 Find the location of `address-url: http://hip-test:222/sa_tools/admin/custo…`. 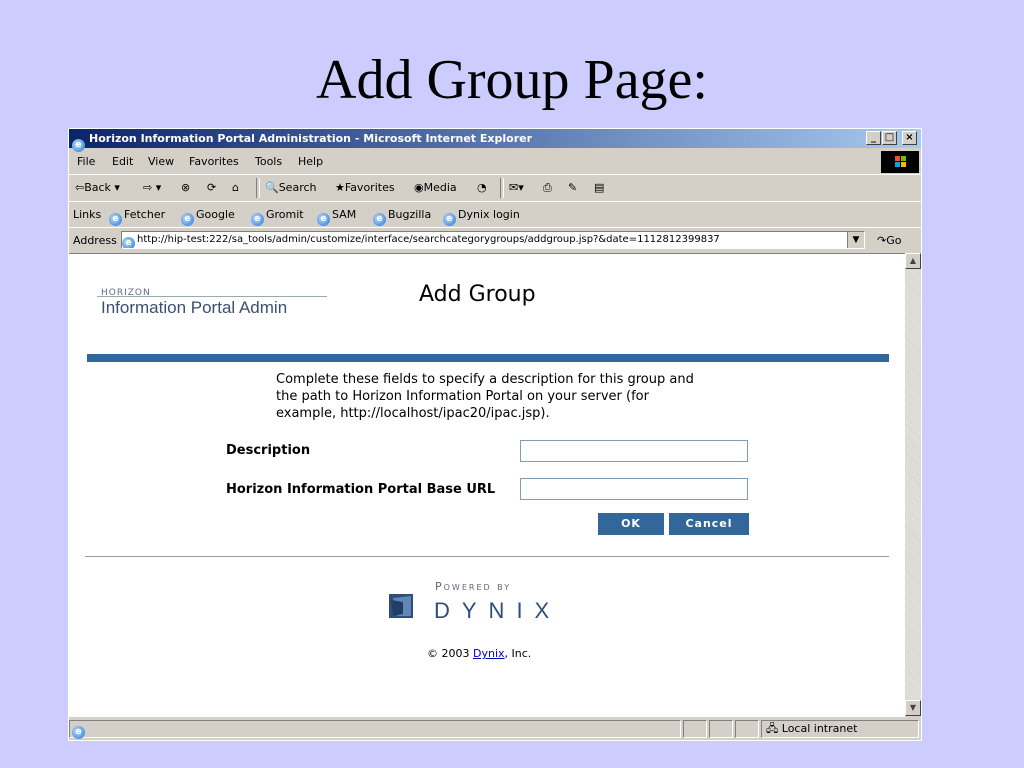

address-url: http://hip-test:222/sa_tools/admin/custo… is located at coordinates (428, 239).